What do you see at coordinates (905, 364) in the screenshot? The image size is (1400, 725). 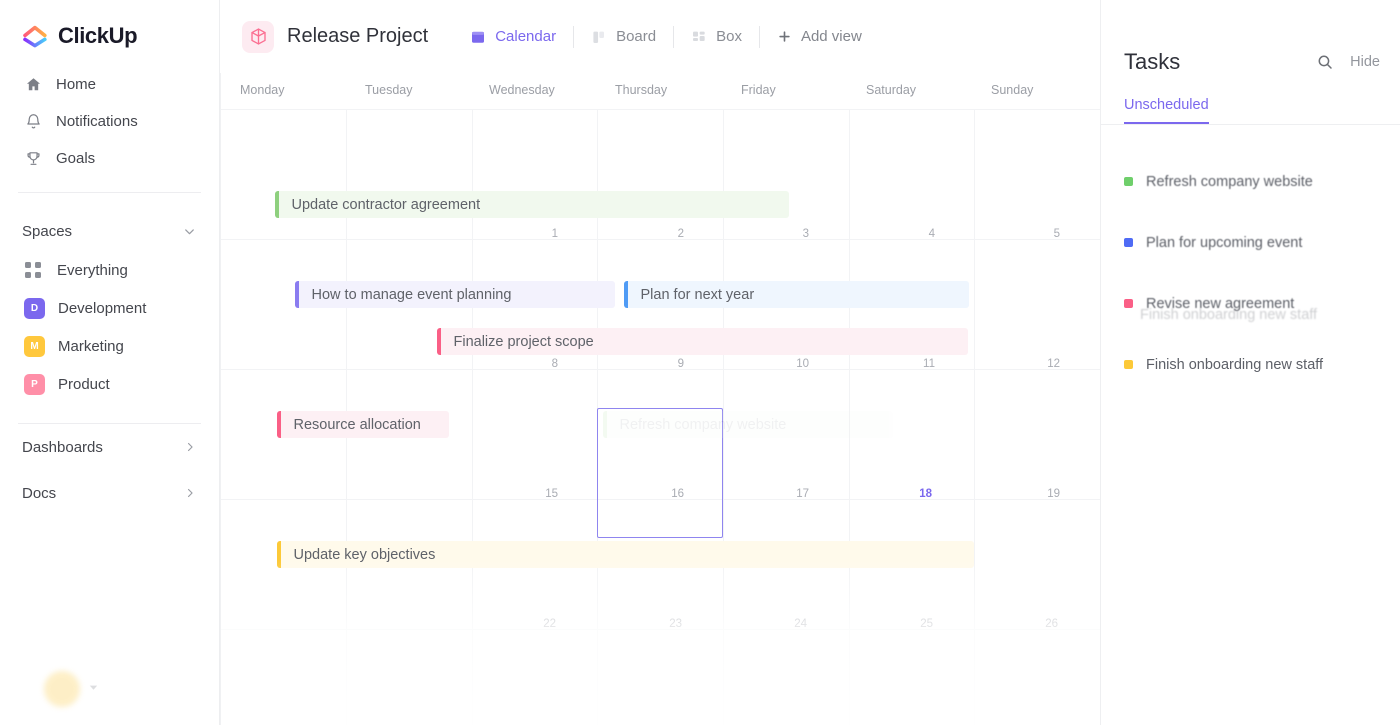 I see `day-number: 11` at bounding box center [905, 364].